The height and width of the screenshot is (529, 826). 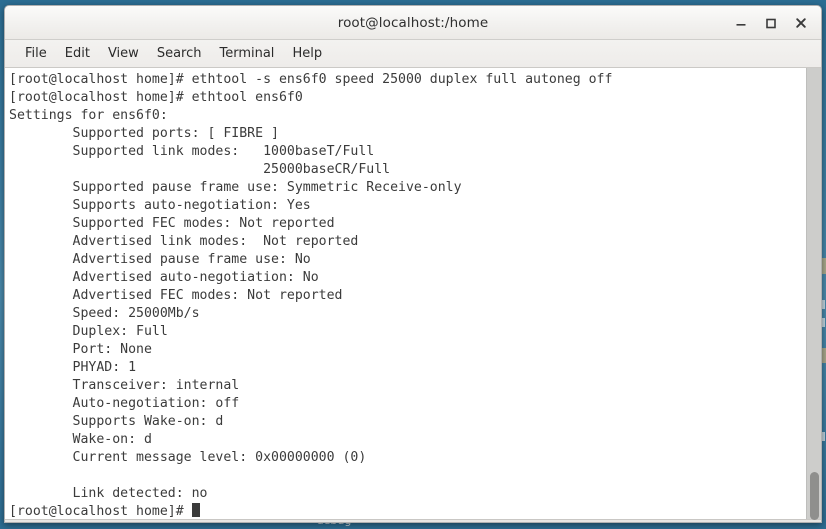 I want to click on terminal-line: Supported ports: [ FIBRE ], so click(x=144, y=133).